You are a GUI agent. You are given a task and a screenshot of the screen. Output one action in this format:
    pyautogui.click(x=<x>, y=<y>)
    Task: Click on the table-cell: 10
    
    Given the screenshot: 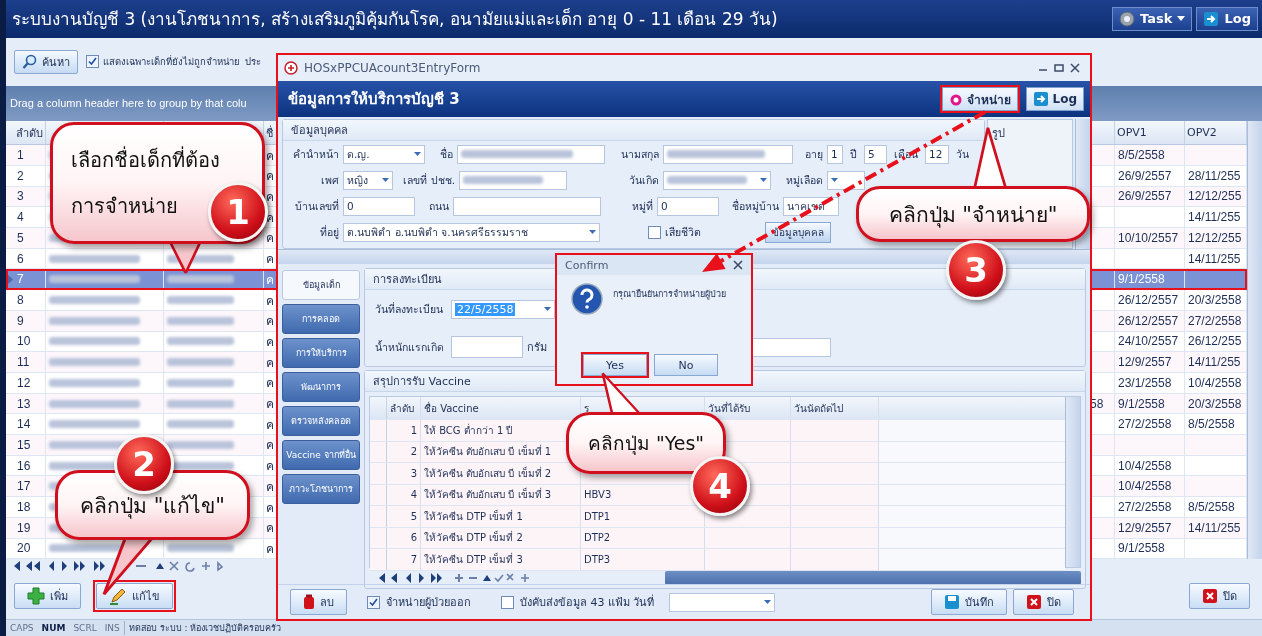 What is the action you would take?
    pyautogui.click(x=24, y=341)
    